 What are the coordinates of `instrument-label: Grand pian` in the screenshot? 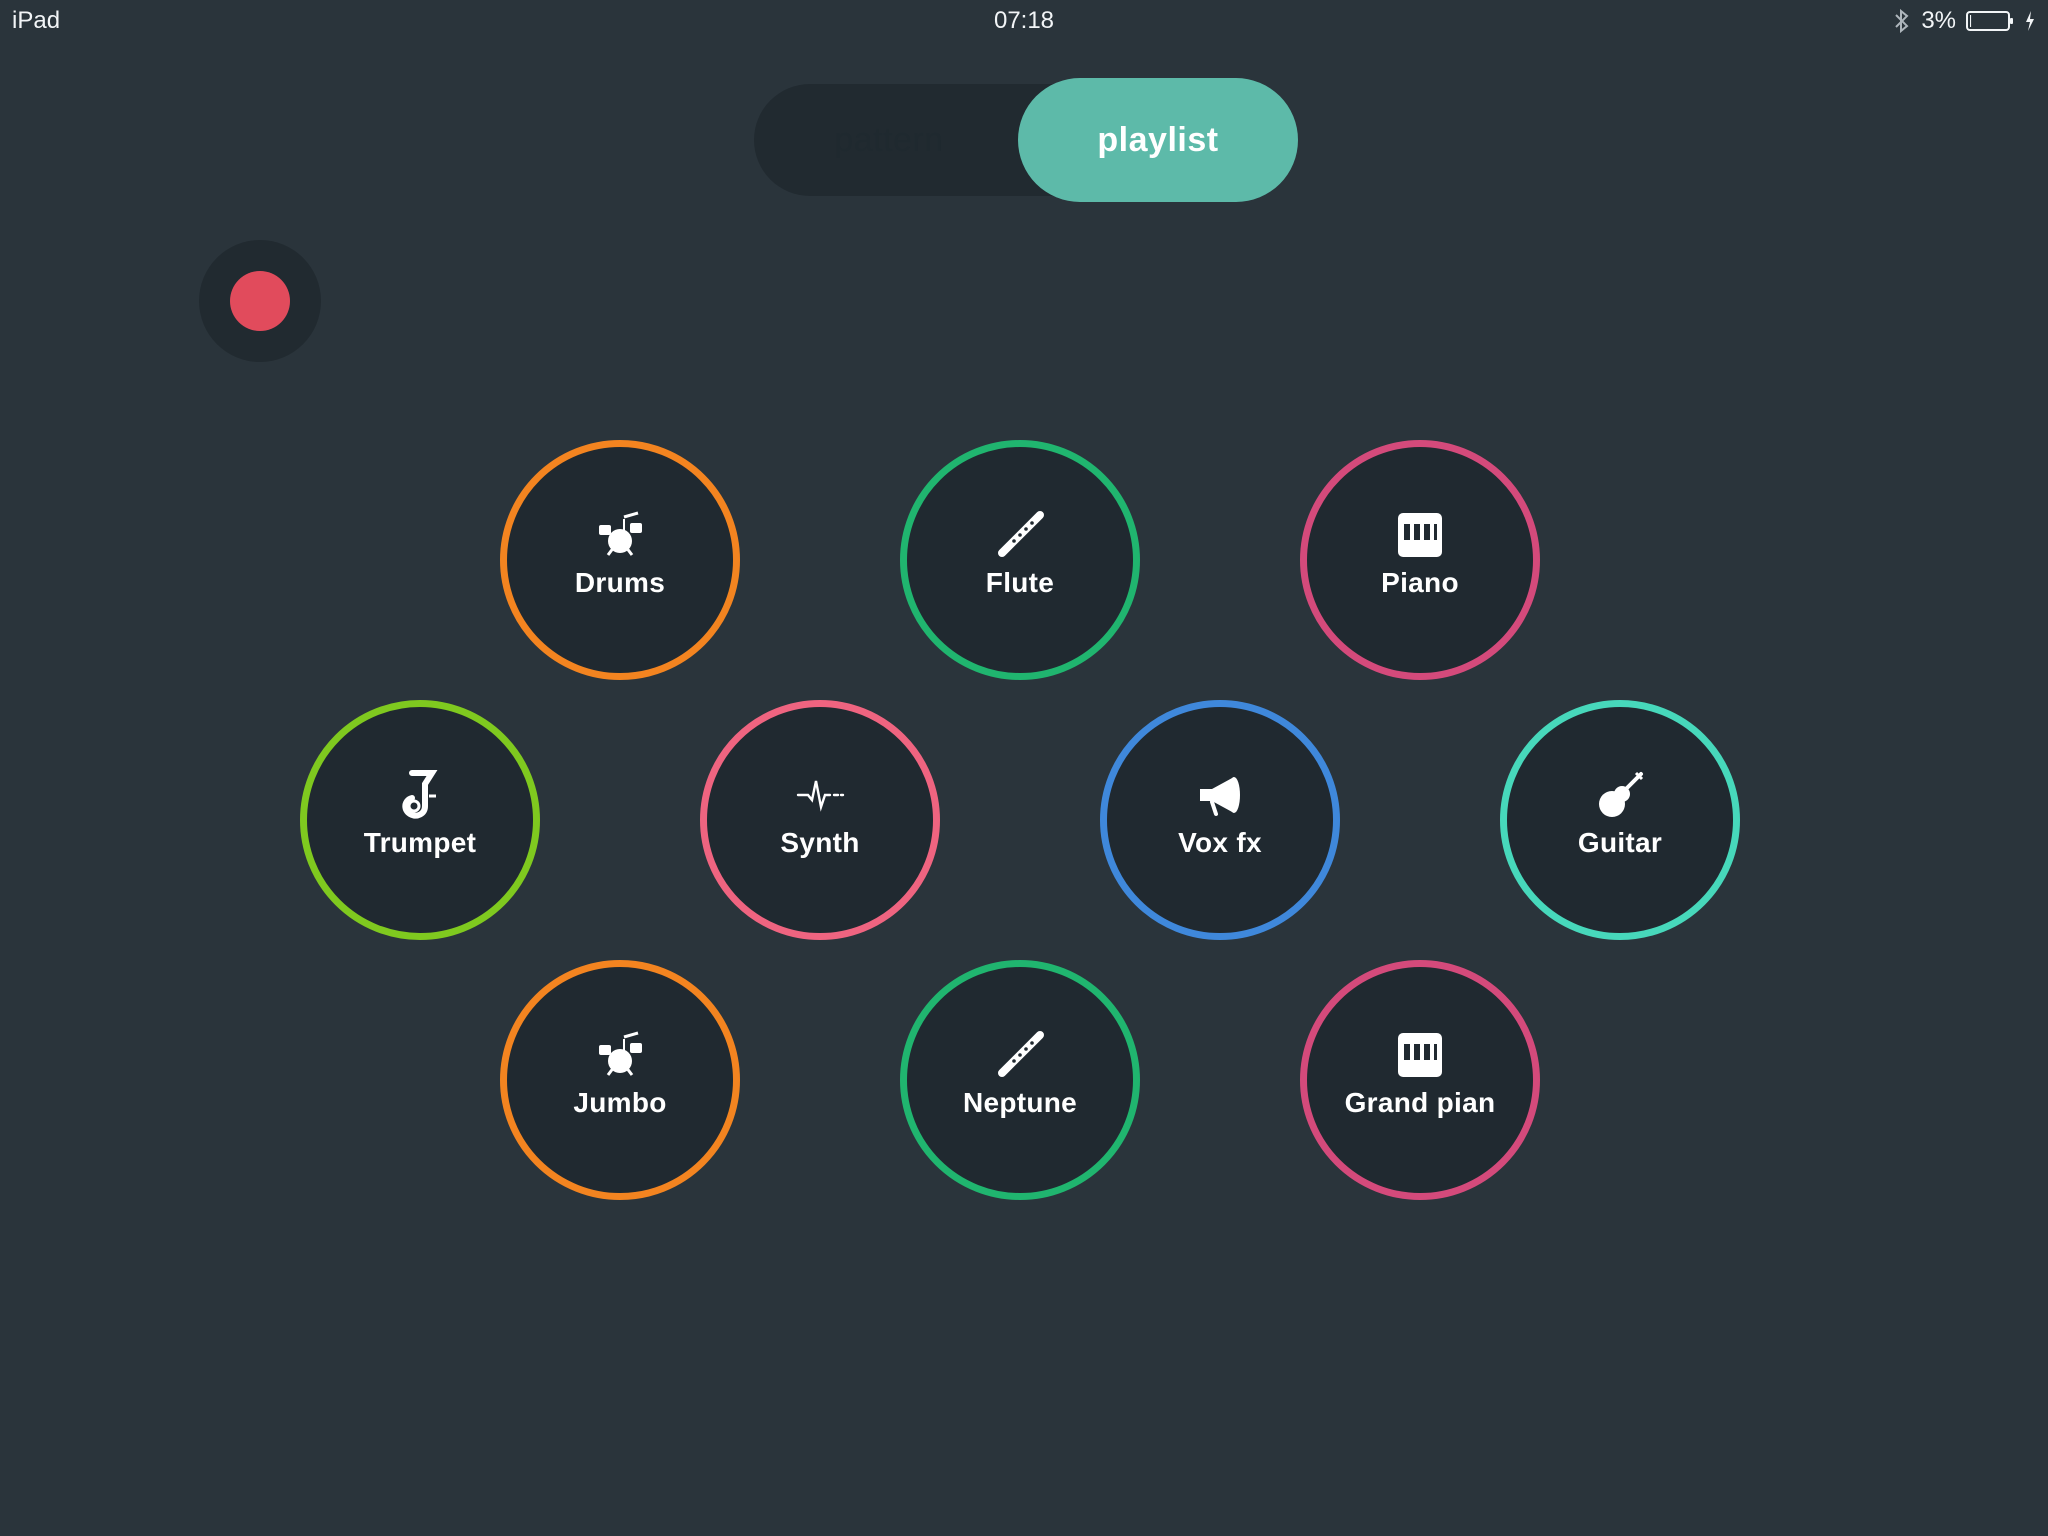 It's located at (1420, 1102).